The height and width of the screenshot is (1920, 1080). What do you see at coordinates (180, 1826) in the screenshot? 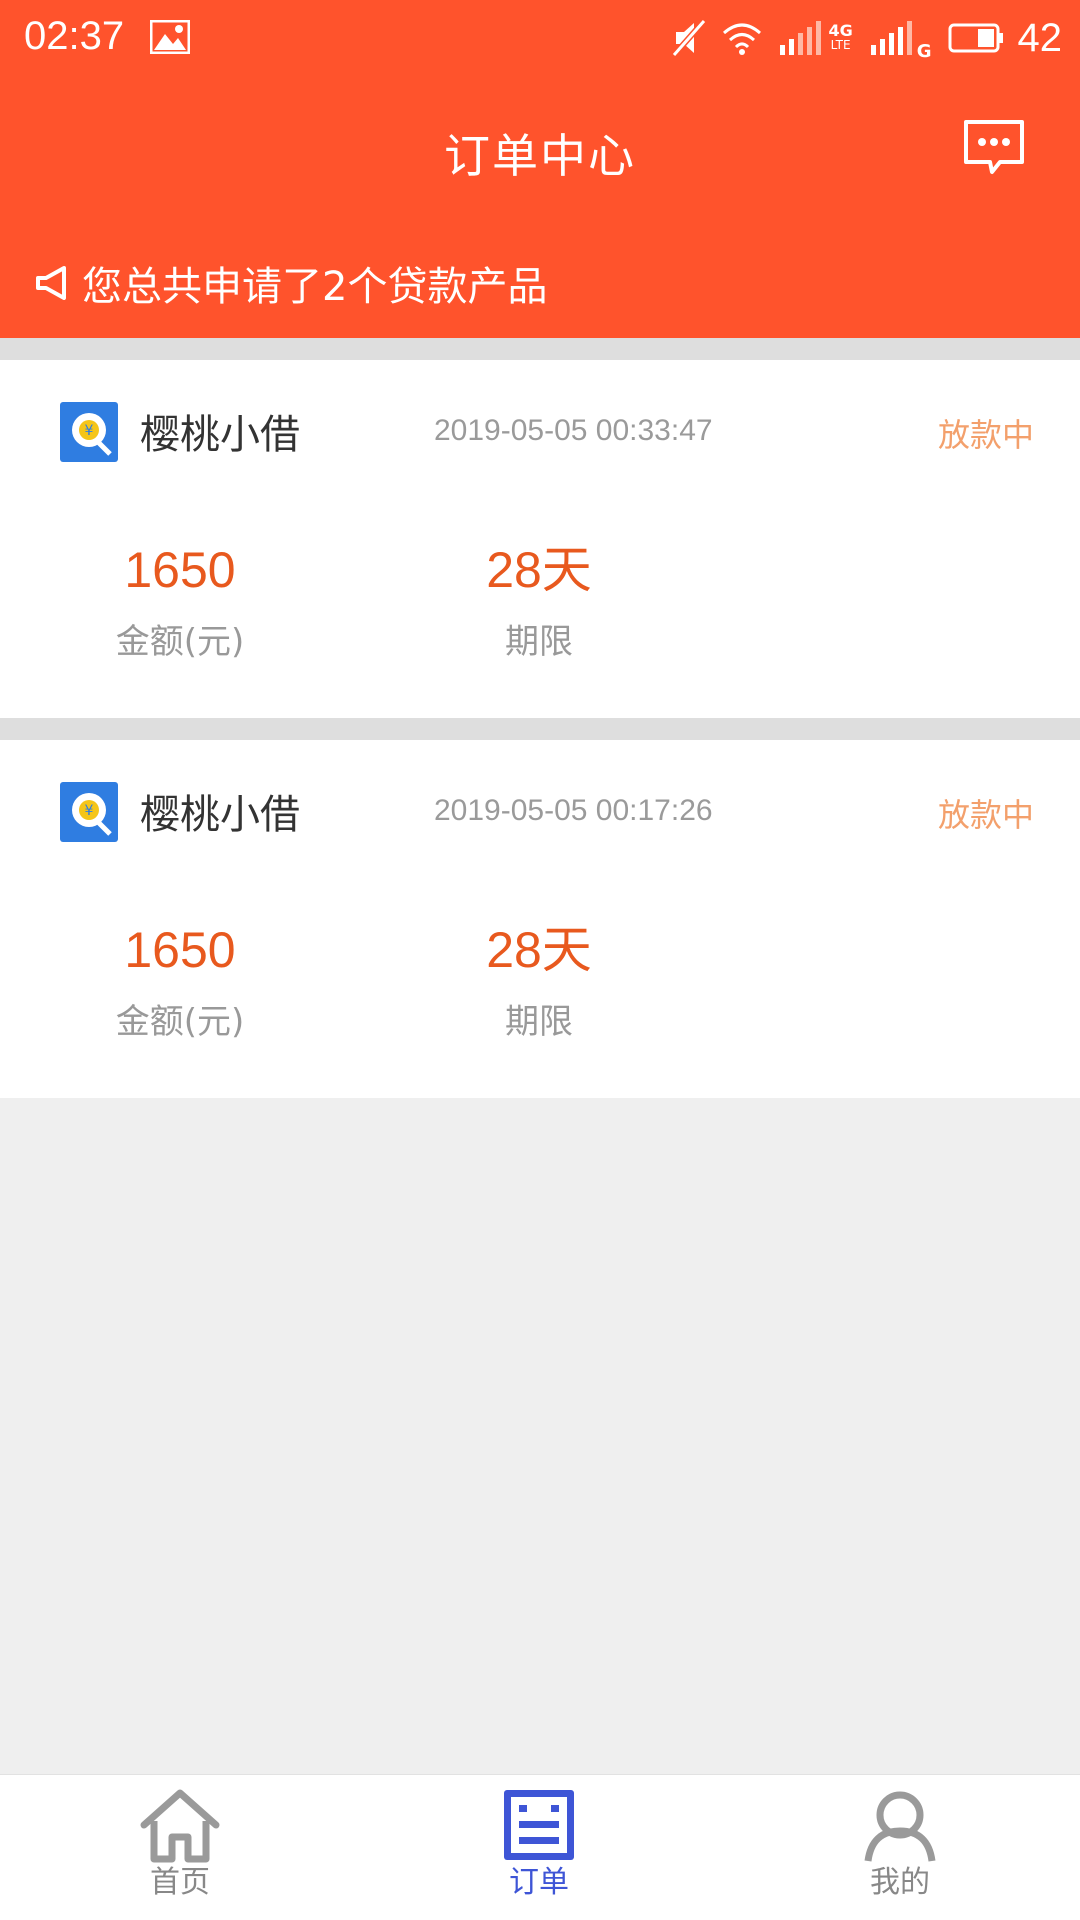
I see `home-icon` at bounding box center [180, 1826].